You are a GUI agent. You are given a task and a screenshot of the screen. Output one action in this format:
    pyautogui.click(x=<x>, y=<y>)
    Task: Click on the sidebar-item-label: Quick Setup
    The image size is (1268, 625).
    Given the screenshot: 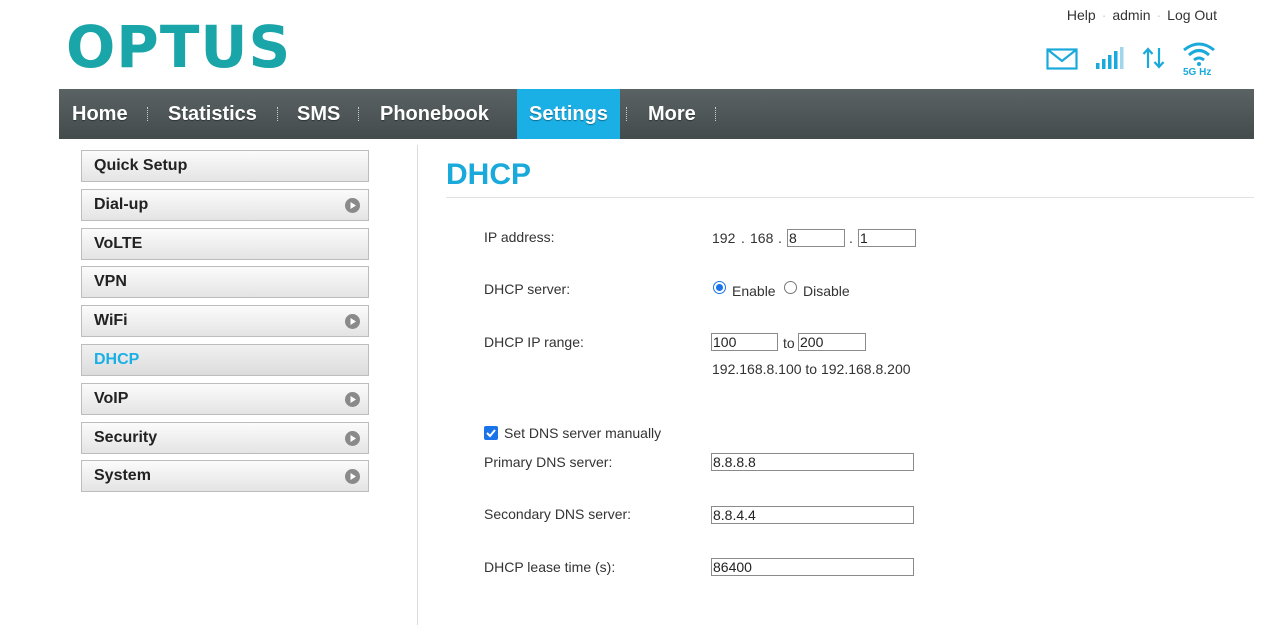 What is the action you would take?
    pyautogui.click(x=141, y=165)
    